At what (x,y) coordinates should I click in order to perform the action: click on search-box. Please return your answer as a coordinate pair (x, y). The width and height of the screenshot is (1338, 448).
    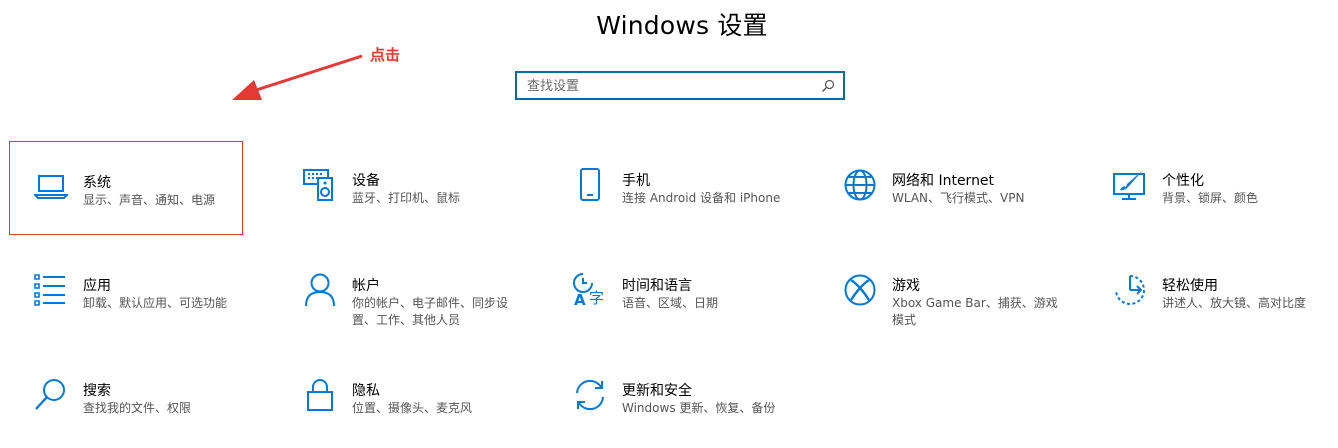
    Looking at the image, I should click on (680, 85).